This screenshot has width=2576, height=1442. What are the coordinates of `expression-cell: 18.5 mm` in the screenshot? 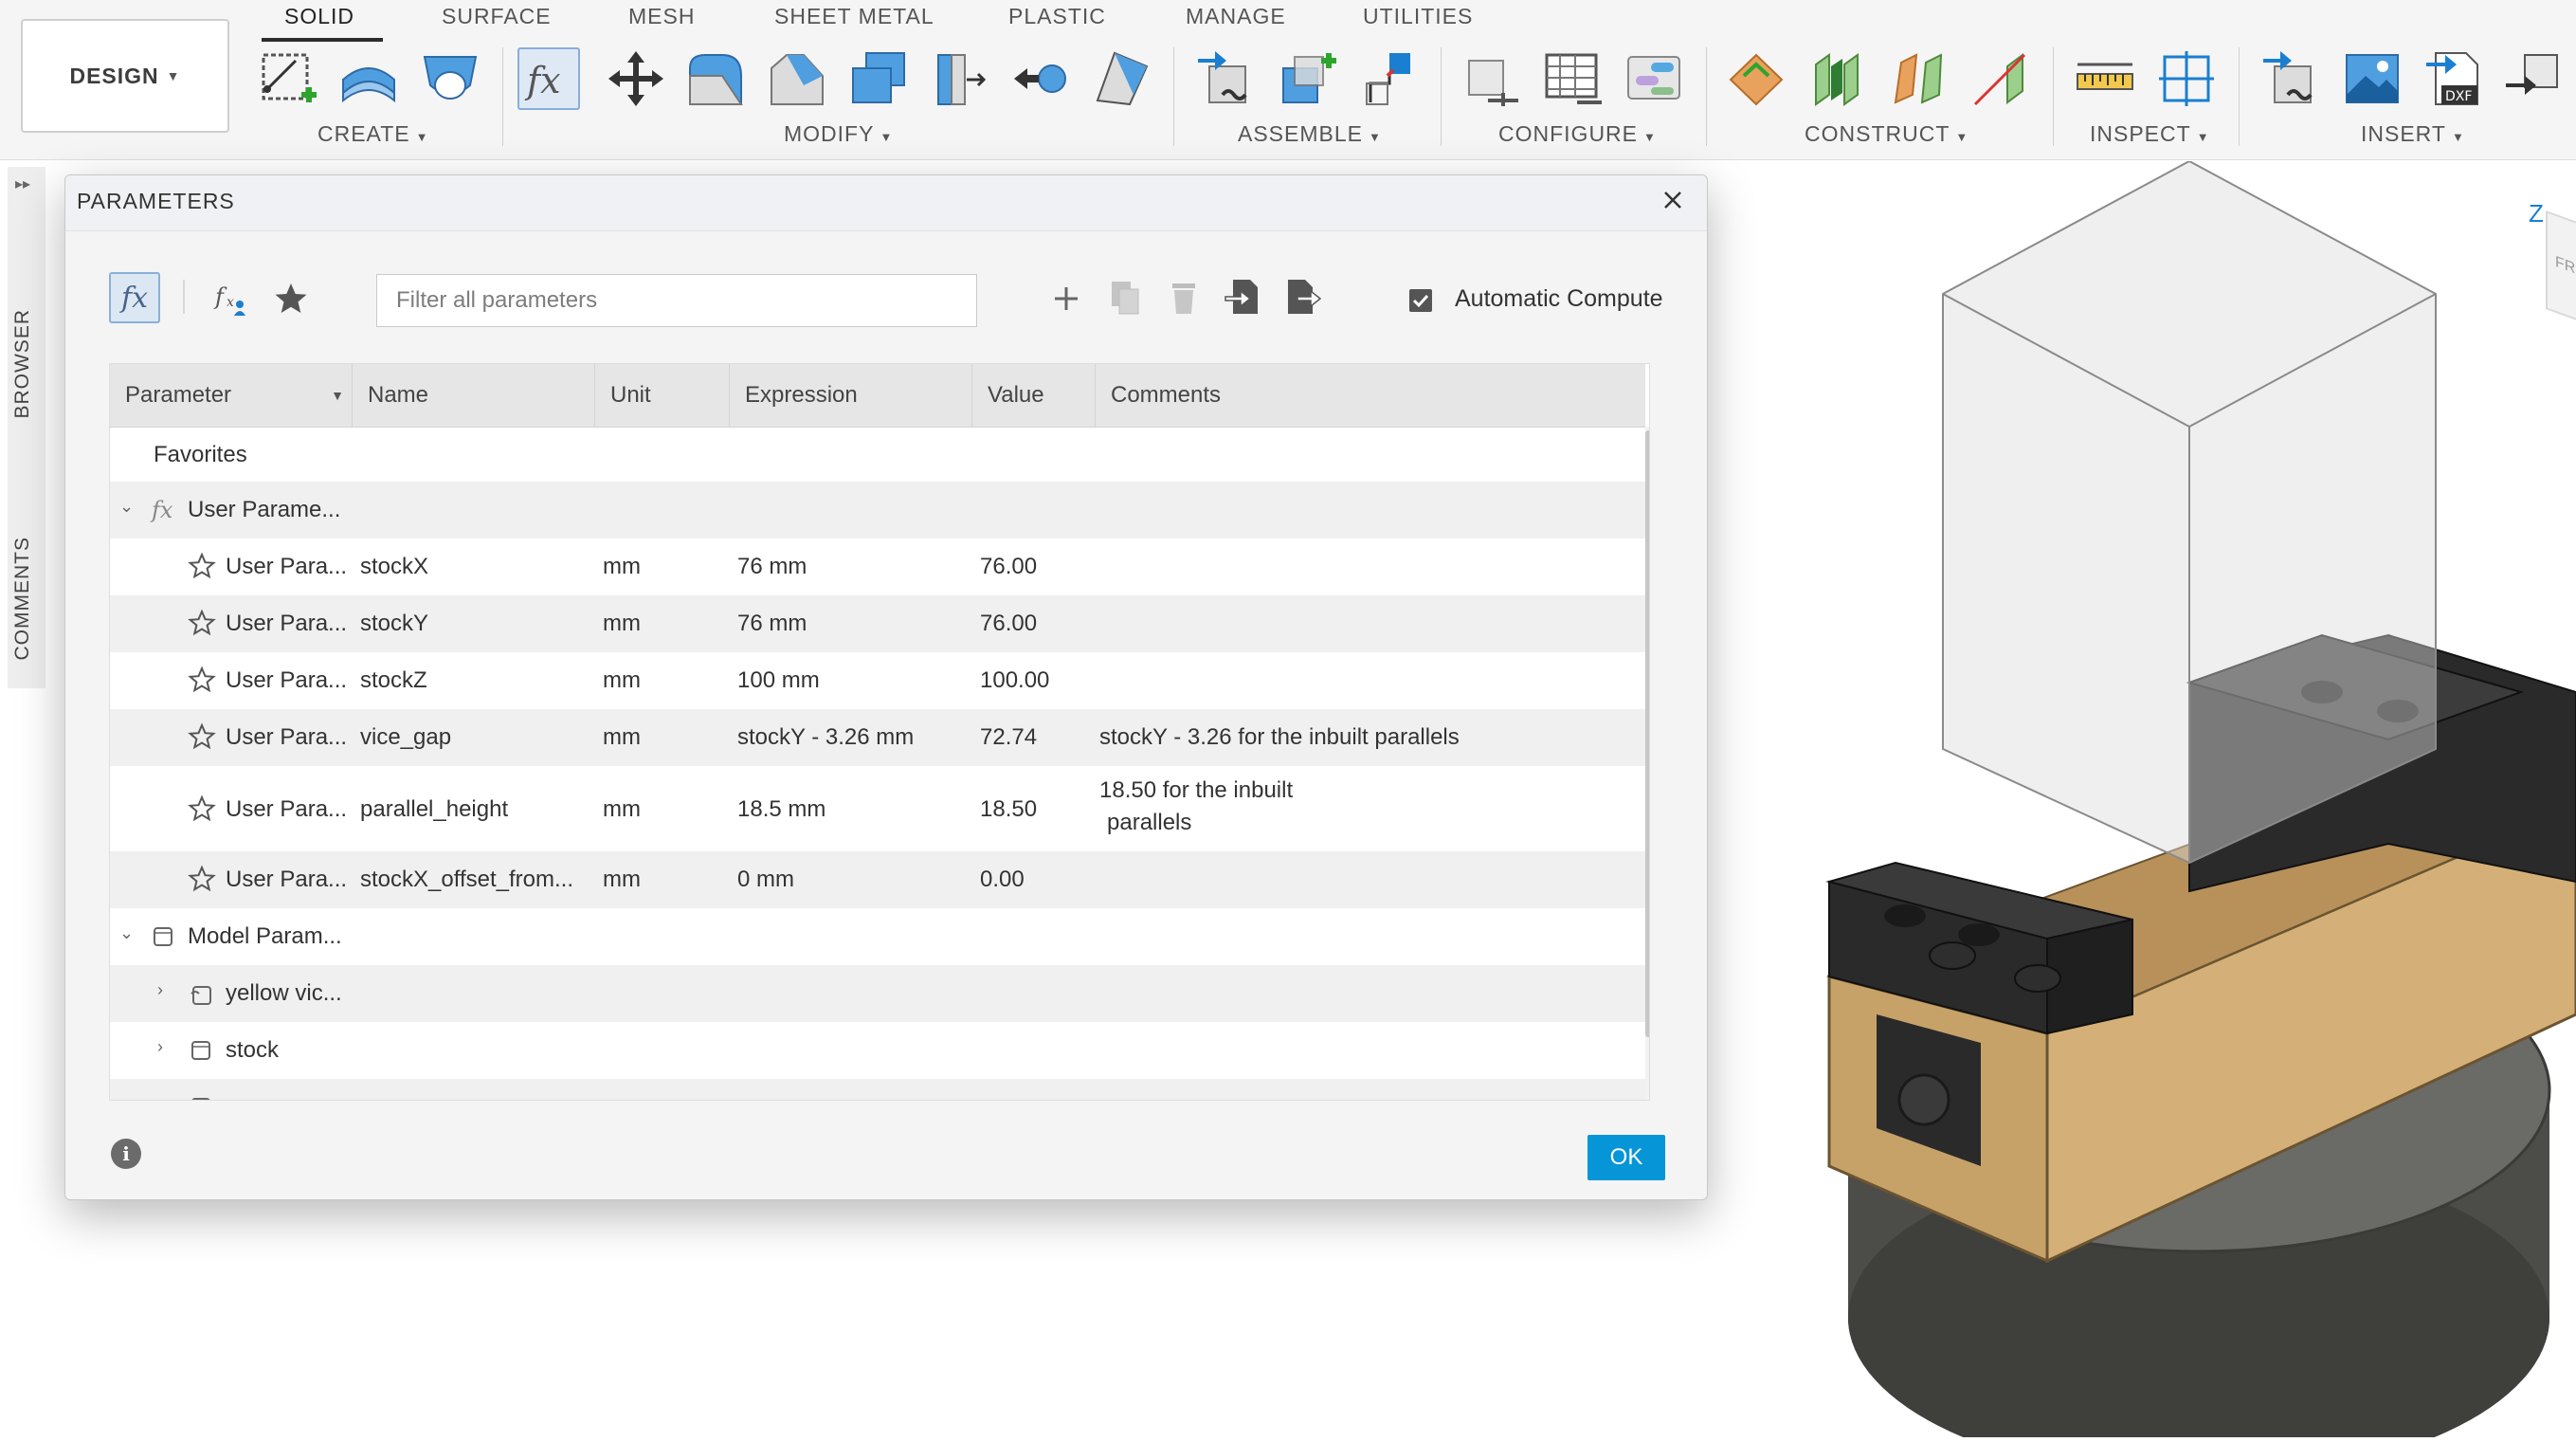 It's located at (781, 809).